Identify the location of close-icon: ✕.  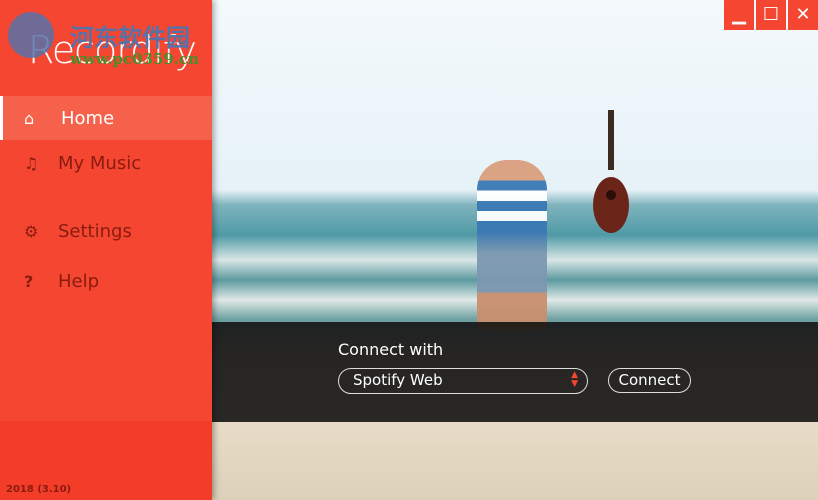
(803, 14).